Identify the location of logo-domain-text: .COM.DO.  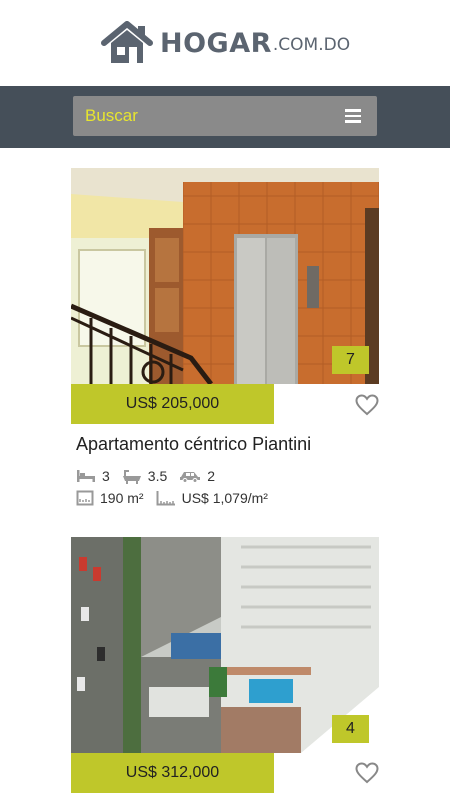
(311, 45).